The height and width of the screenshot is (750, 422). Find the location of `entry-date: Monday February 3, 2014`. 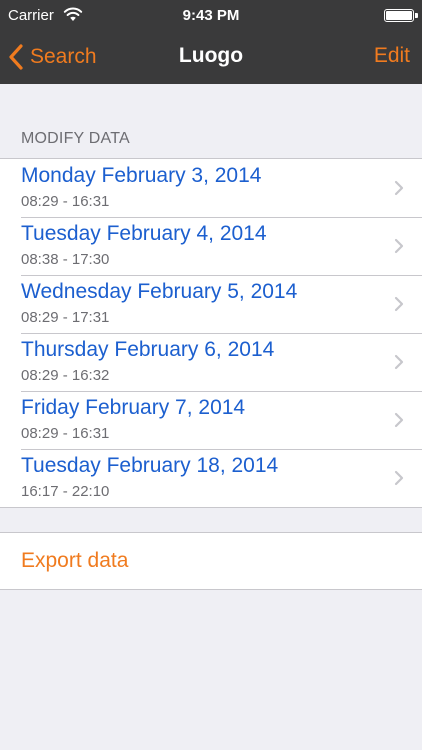

entry-date: Monday February 3, 2014 is located at coordinates (141, 175).